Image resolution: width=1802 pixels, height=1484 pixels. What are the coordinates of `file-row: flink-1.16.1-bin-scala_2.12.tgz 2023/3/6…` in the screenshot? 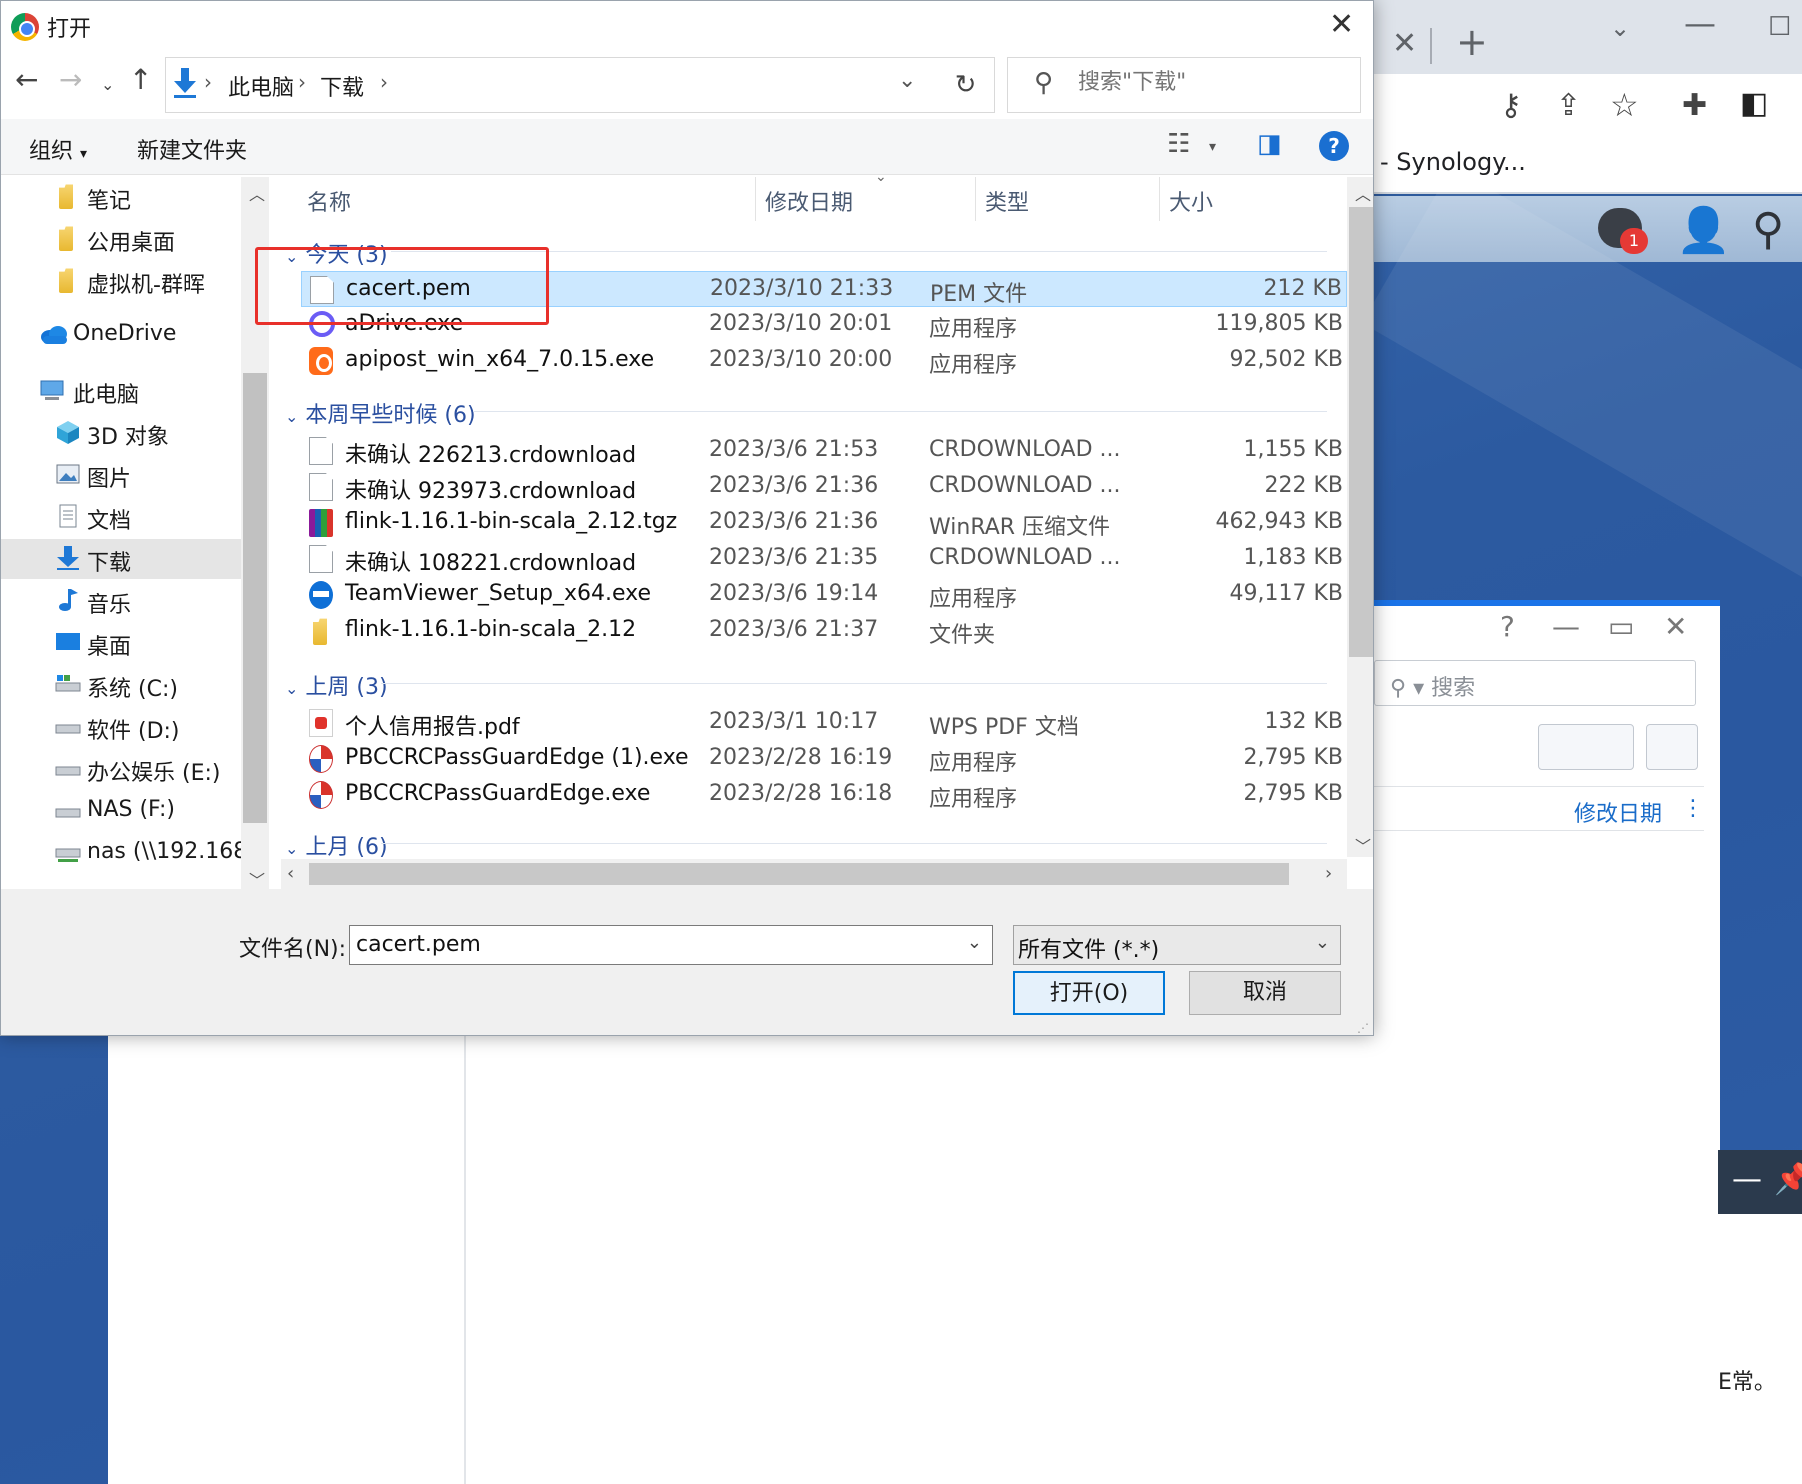 It's located at (824, 523).